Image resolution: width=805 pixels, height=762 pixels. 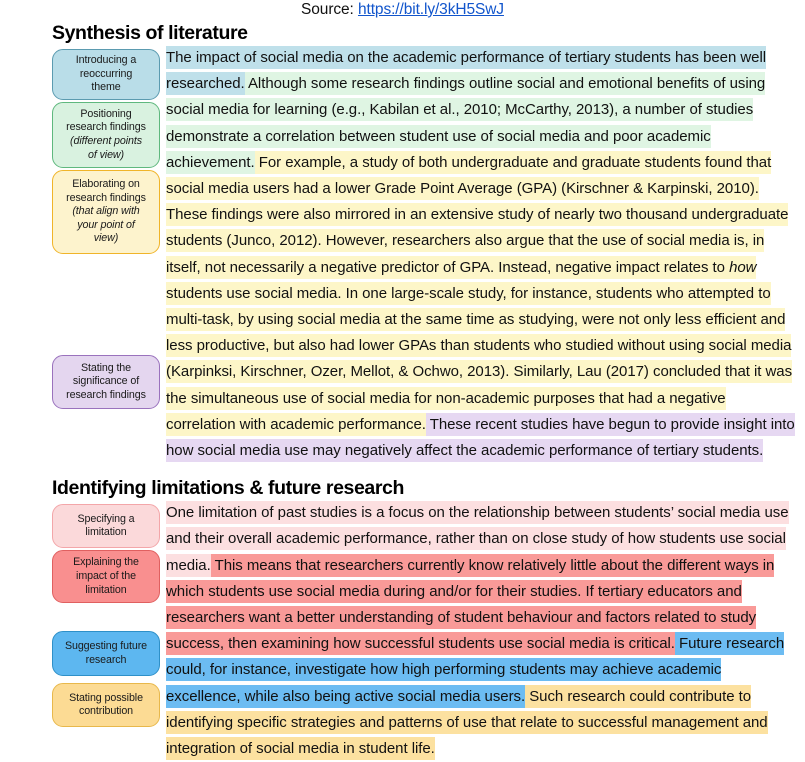 I want to click on label-line-italic: view), so click(x=106, y=238).